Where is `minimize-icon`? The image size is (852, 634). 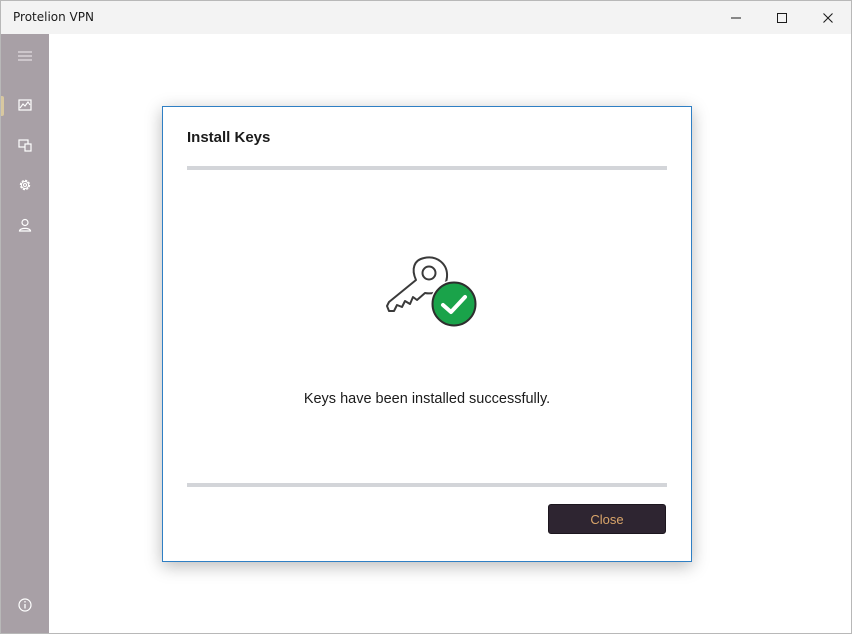
minimize-icon is located at coordinates (736, 17).